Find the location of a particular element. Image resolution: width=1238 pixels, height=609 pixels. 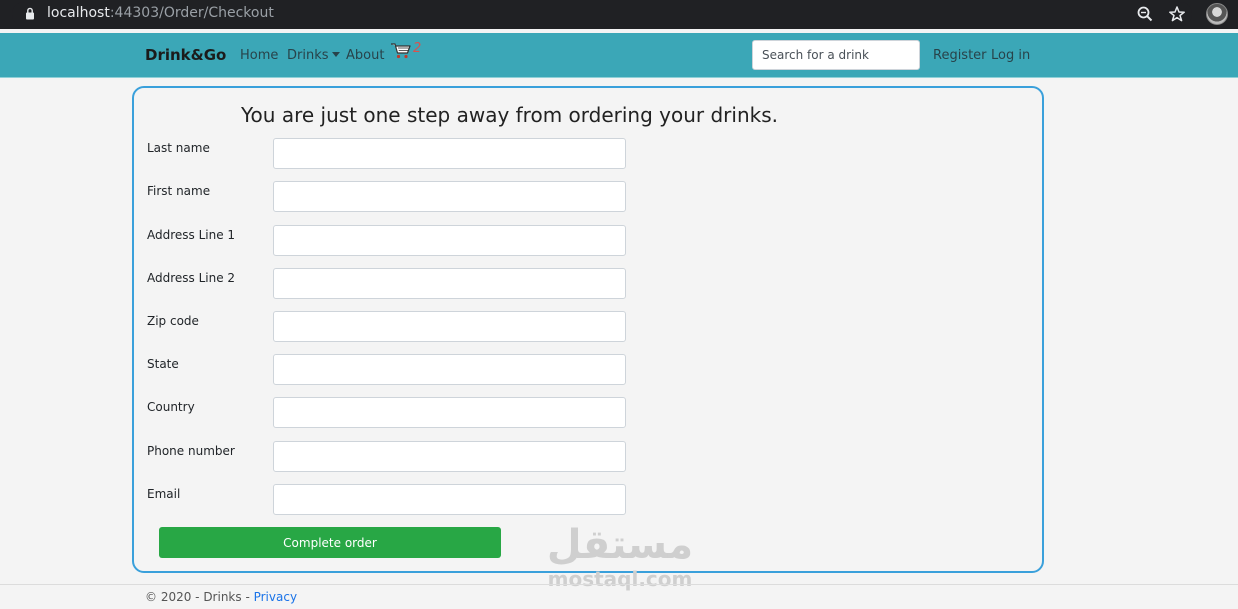

field-label: Phone number is located at coordinates (191, 451).